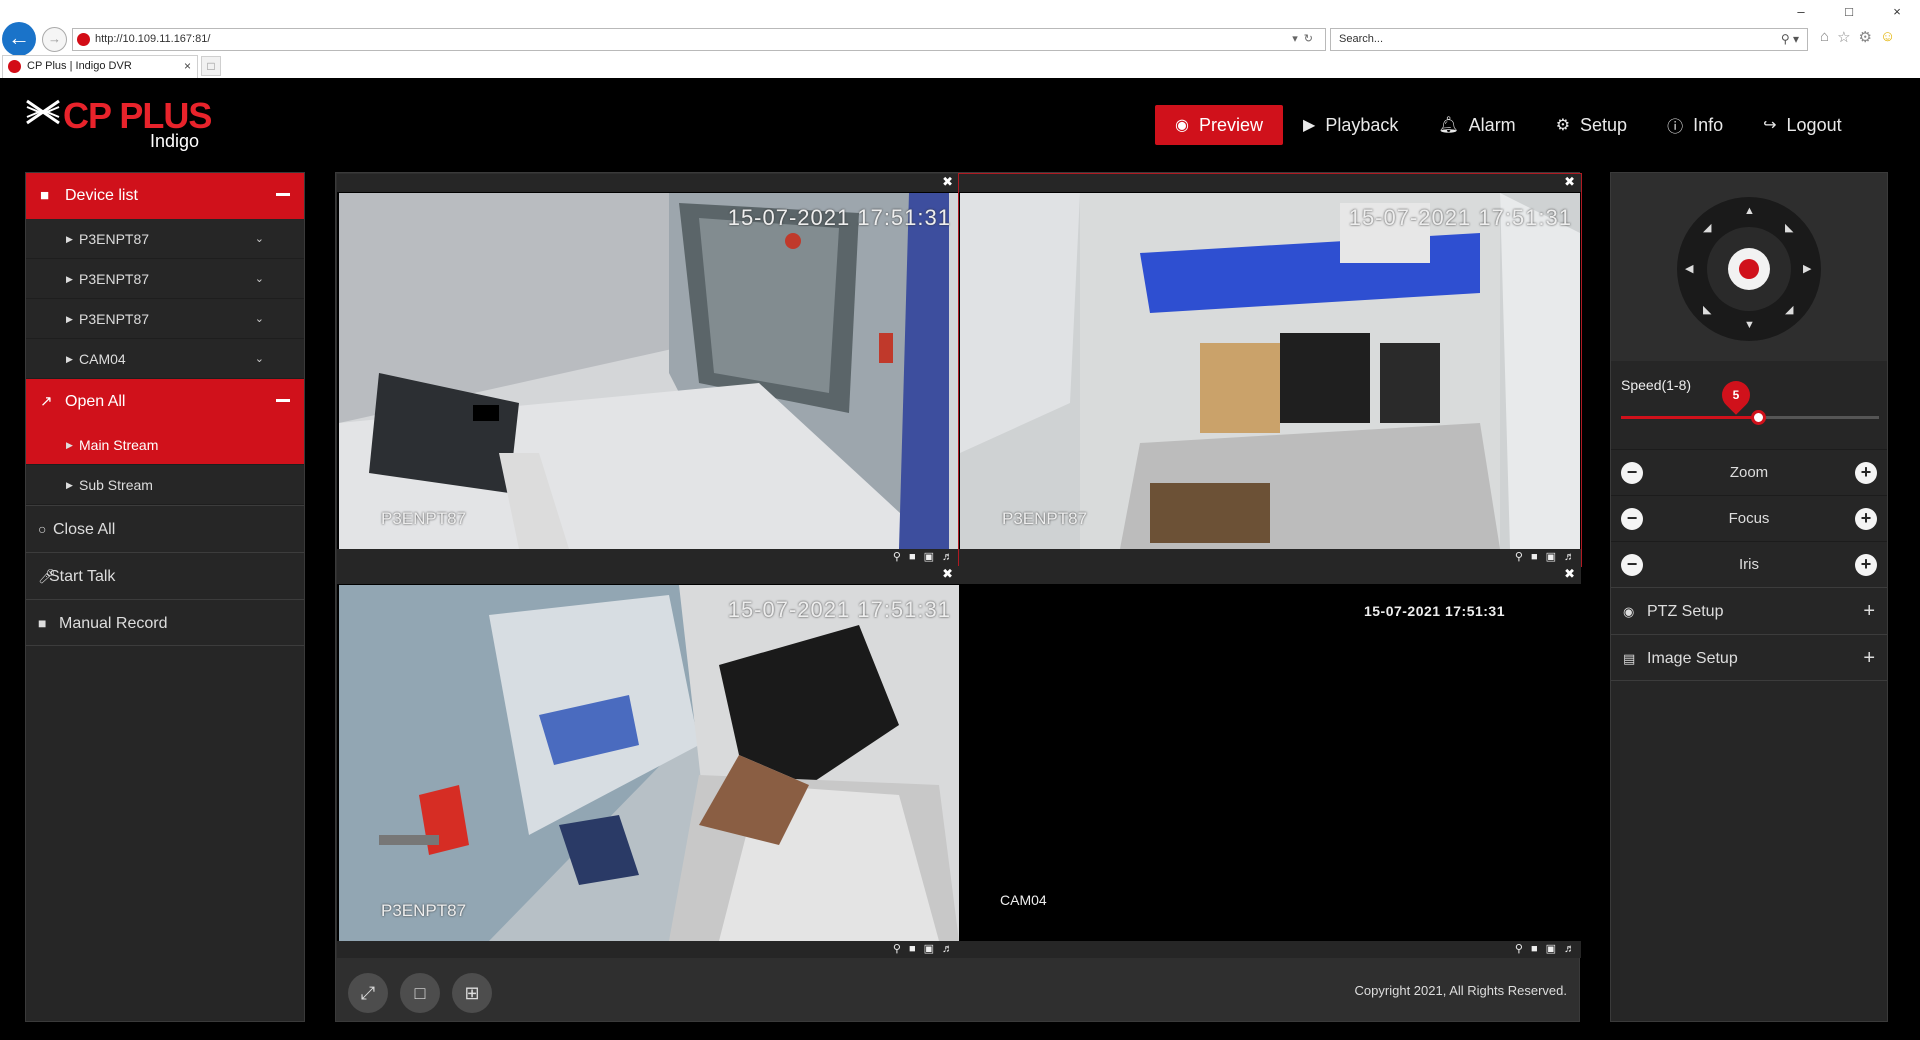 The image size is (1920, 1040). Describe the element at coordinates (165, 622) in the screenshot. I see `manual-record-button: ■ Manual Record` at that location.